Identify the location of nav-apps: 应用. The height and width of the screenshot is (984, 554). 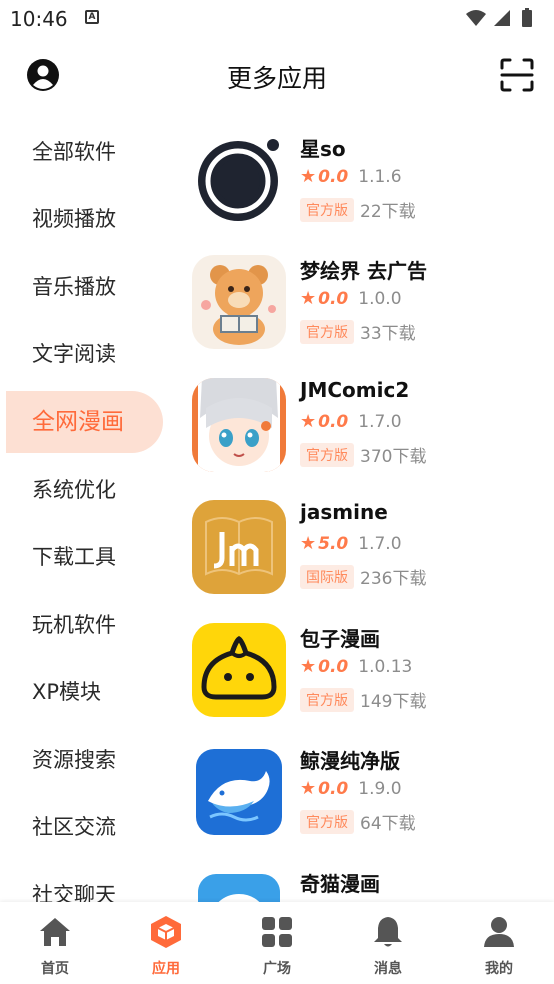
(166, 946).